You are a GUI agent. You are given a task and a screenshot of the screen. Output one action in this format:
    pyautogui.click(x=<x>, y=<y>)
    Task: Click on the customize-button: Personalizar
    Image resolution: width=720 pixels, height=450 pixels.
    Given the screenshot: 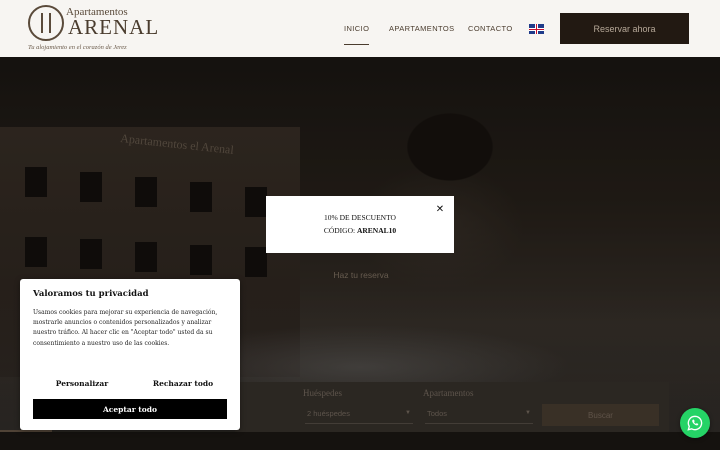 What is the action you would take?
    pyautogui.click(x=82, y=386)
    